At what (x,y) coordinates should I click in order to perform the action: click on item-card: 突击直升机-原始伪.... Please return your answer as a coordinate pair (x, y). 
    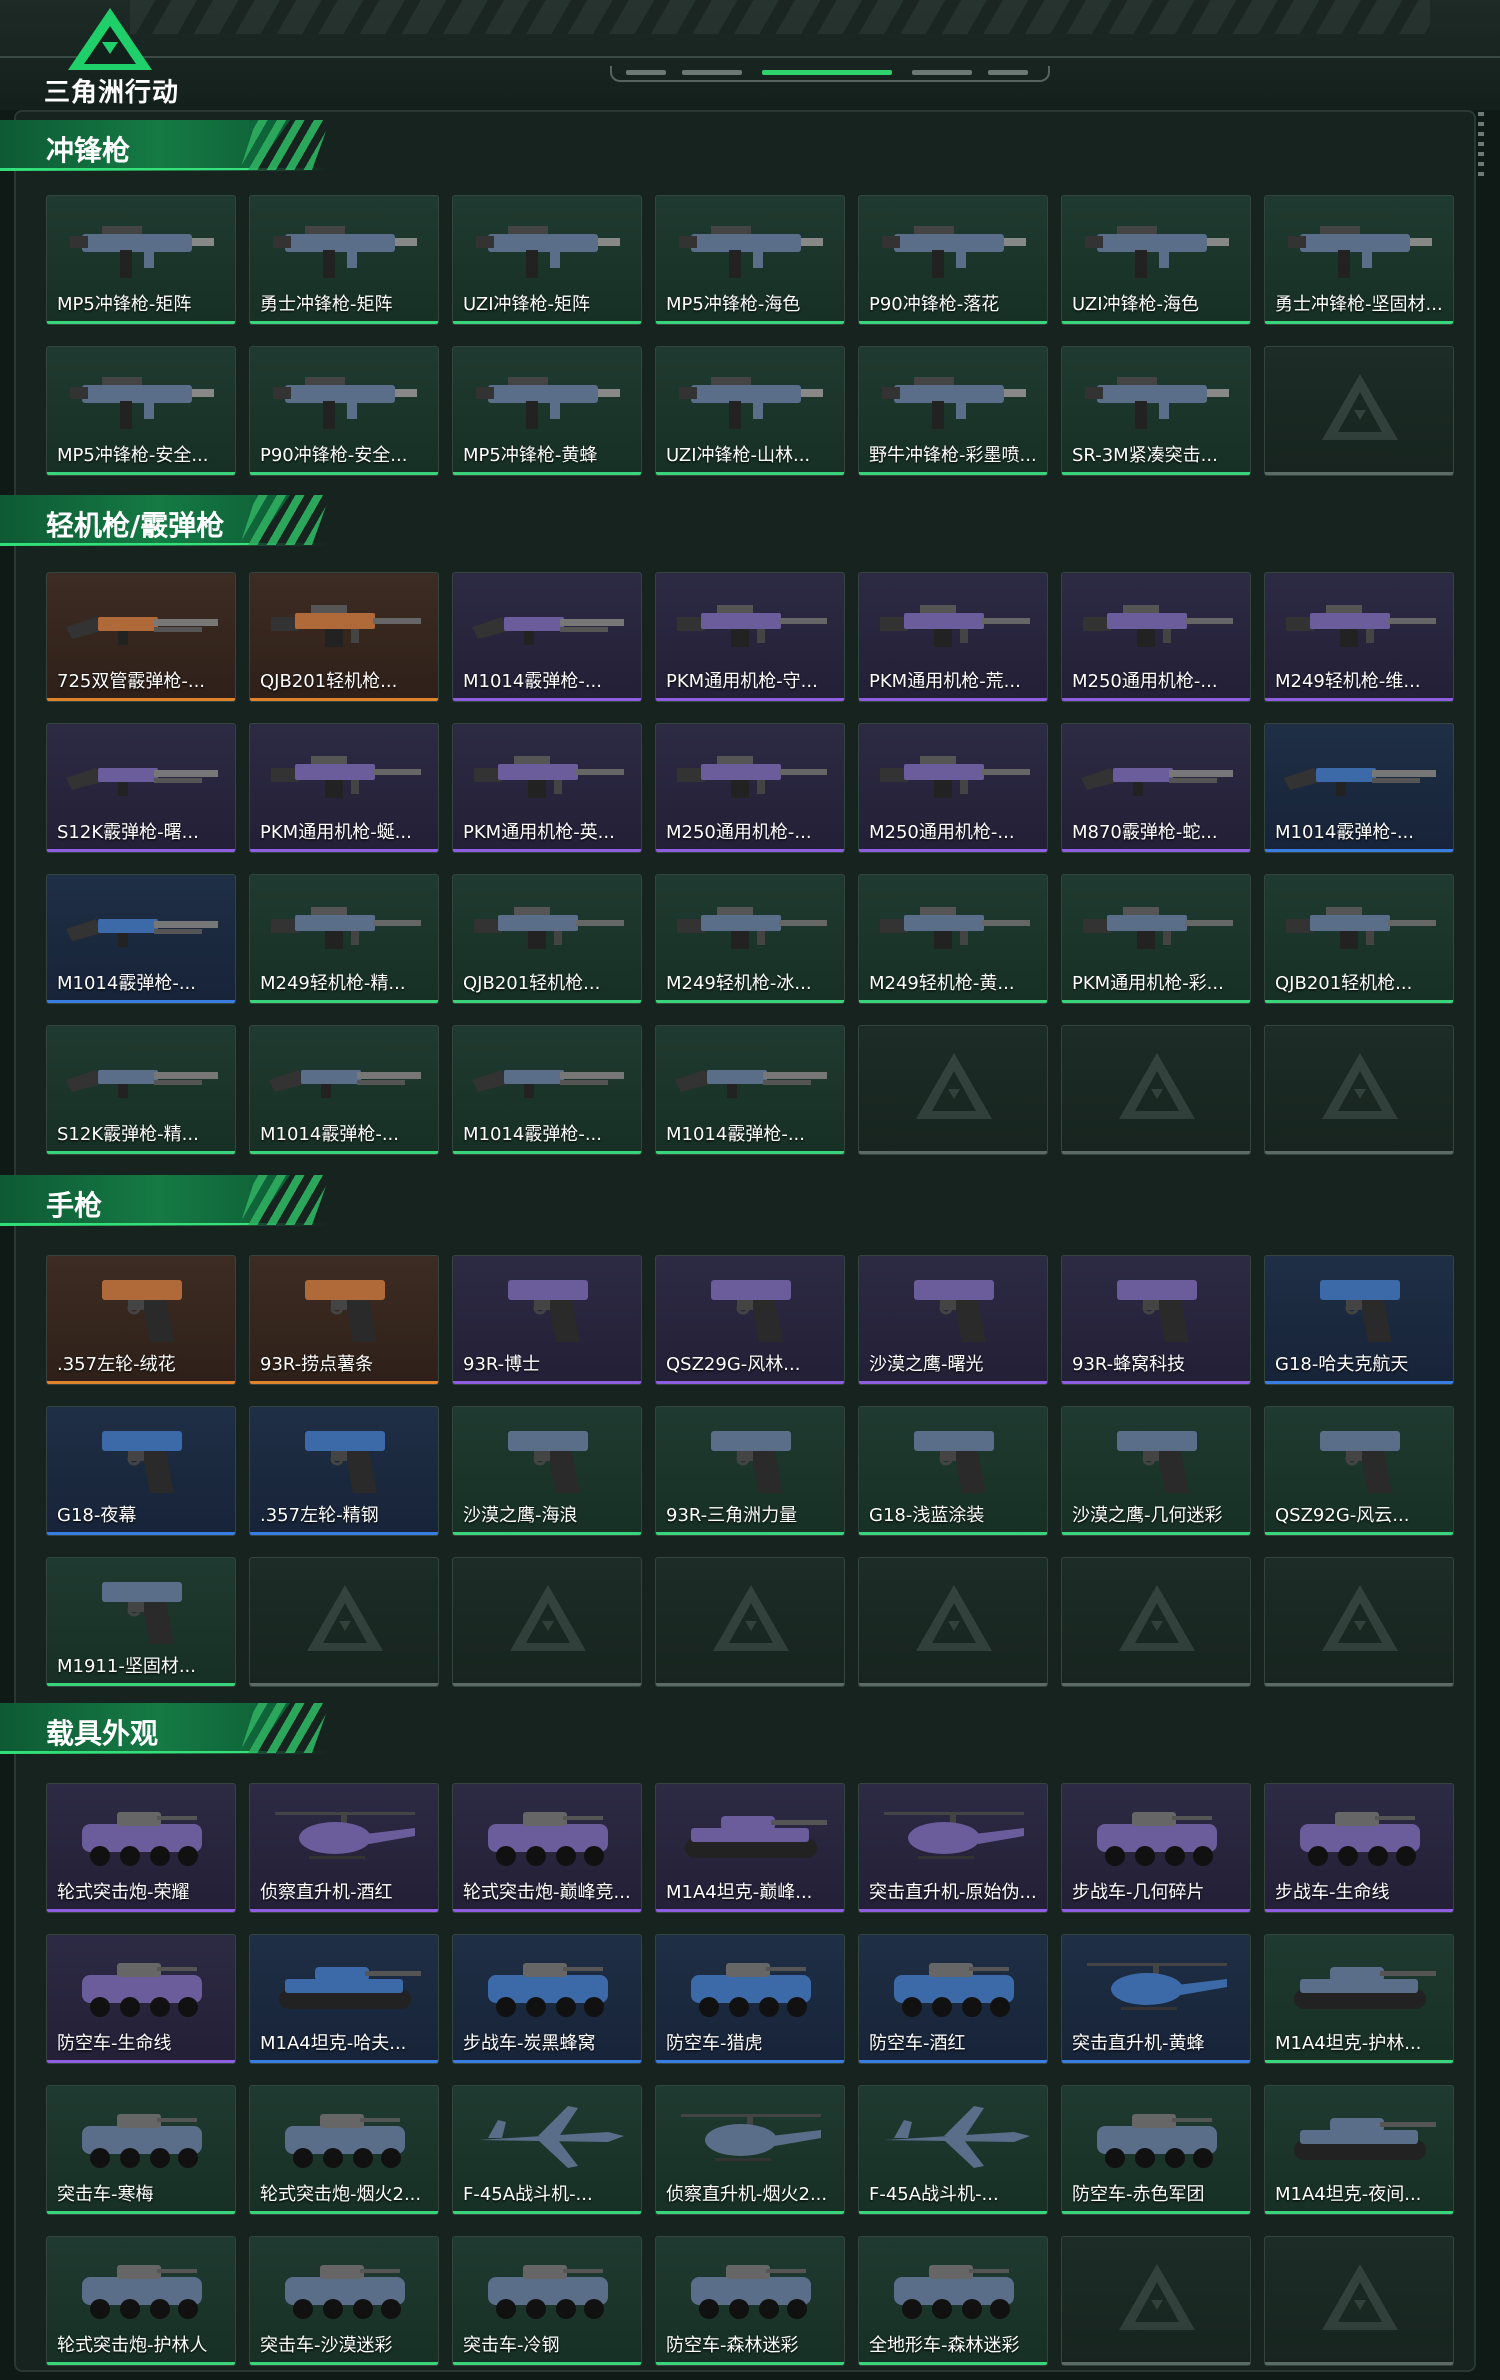
    Looking at the image, I should click on (953, 1848).